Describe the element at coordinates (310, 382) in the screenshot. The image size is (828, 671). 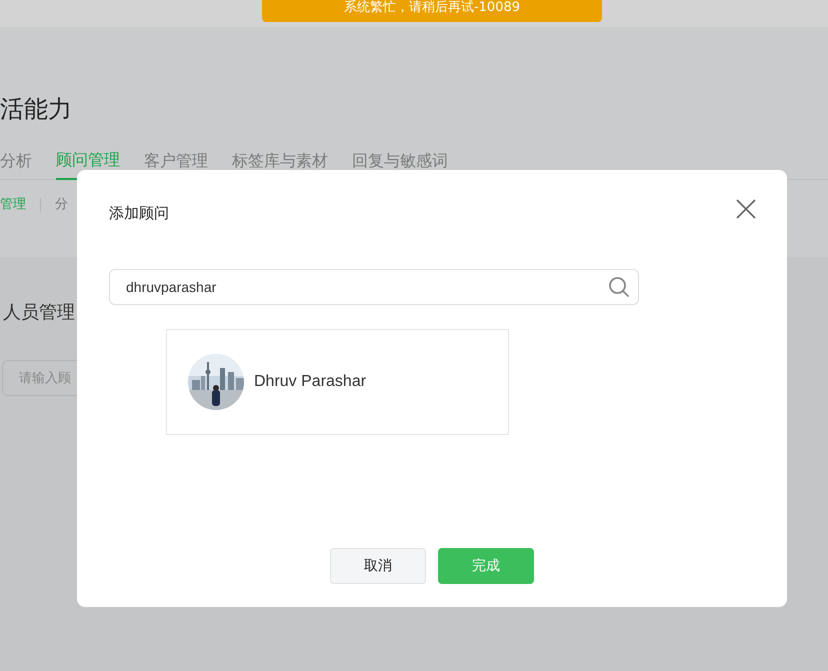
I see `user-name: Dhruv Parashar` at that location.